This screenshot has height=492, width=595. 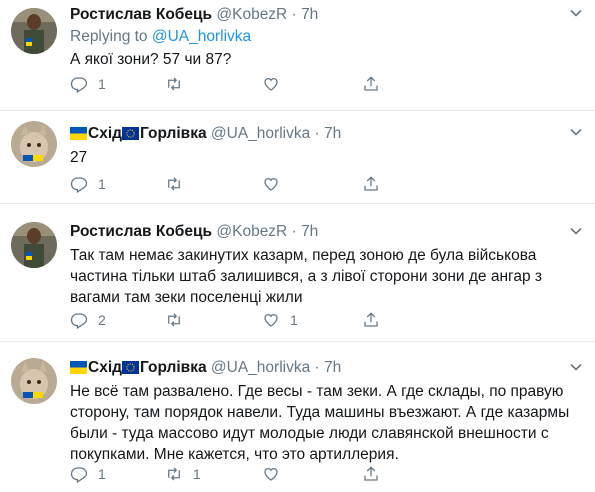 I want to click on retweet-button: 1, so click(x=183, y=474).